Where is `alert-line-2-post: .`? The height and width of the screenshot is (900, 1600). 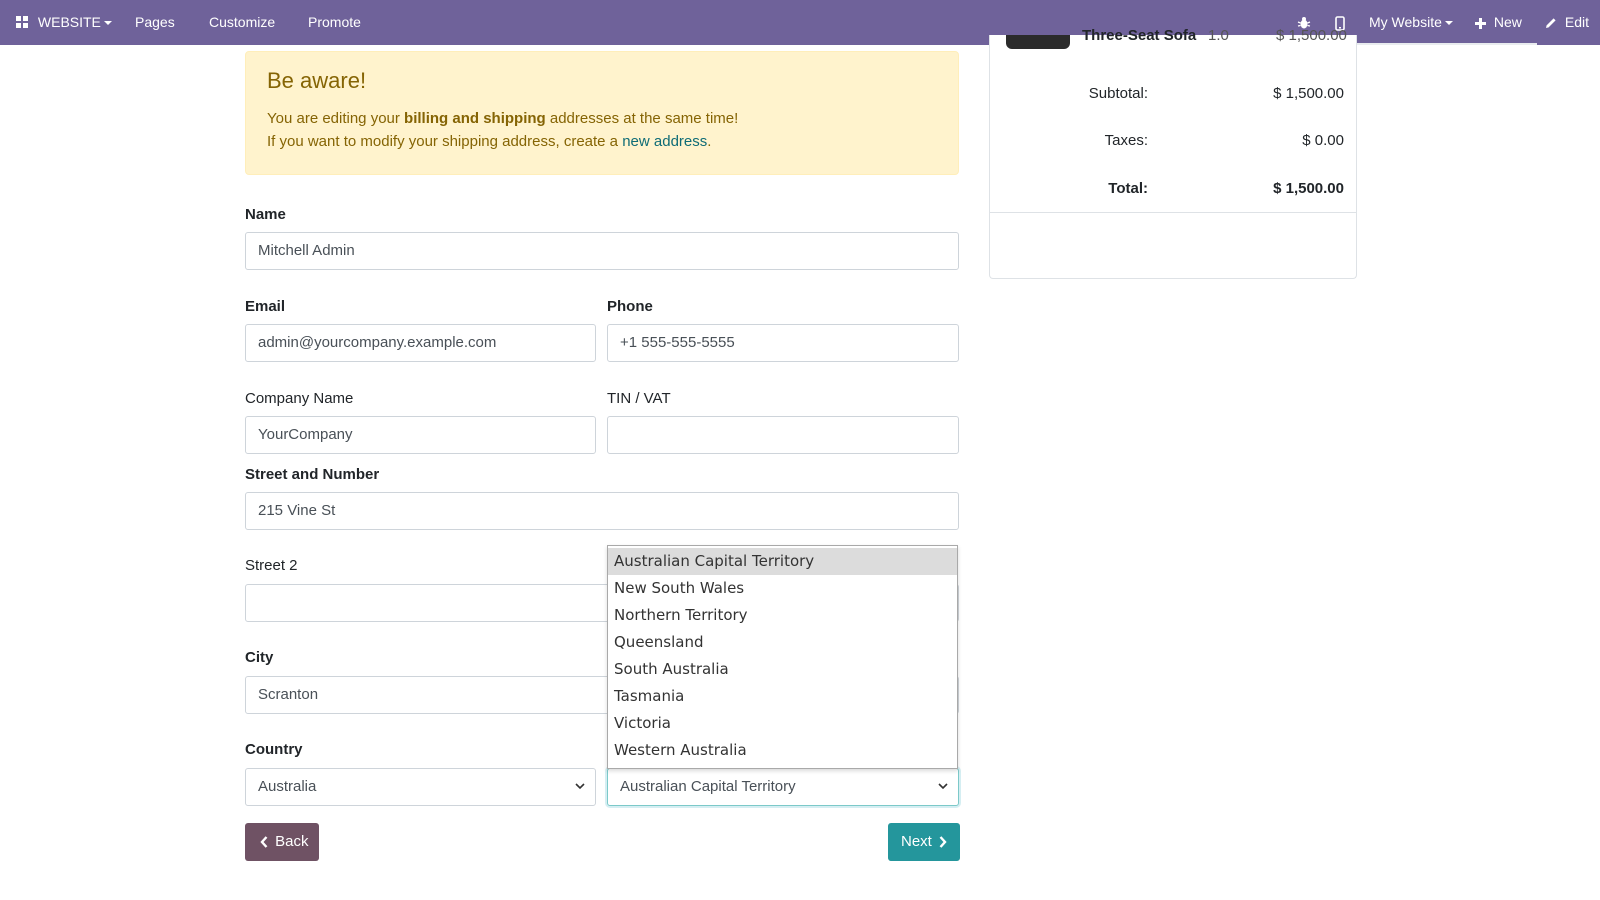 alert-line-2-post: . is located at coordinates (709, 141).